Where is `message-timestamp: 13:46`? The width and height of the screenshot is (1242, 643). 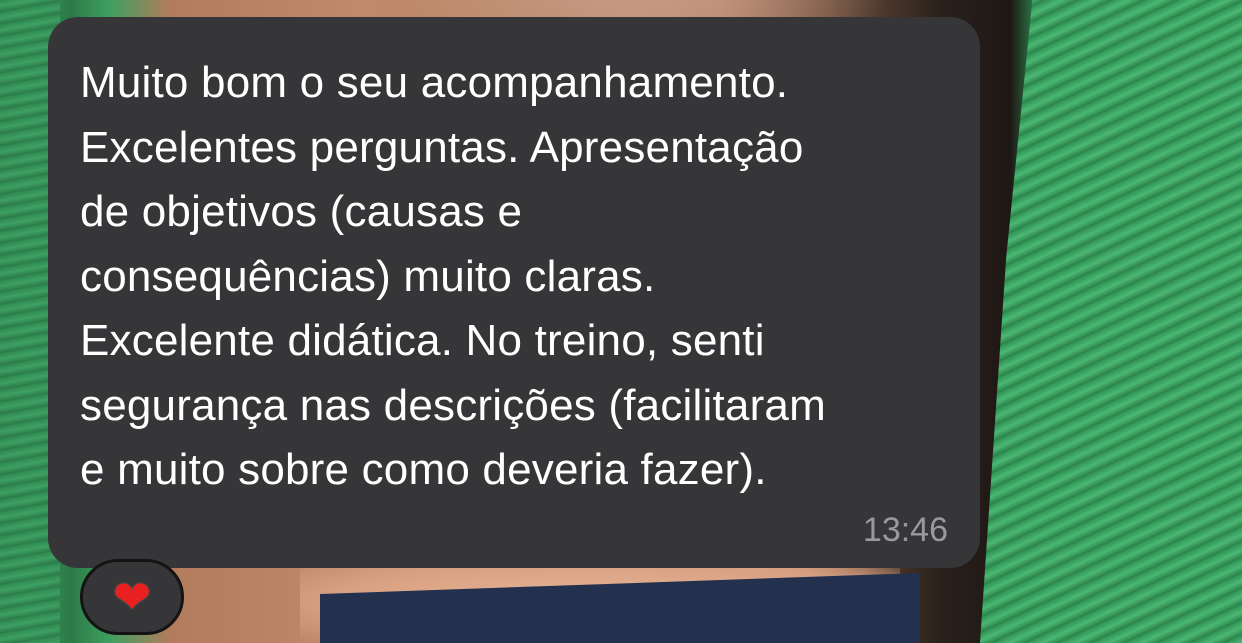
message-timestamp: 13:46 is located at coordinates (905, 530).